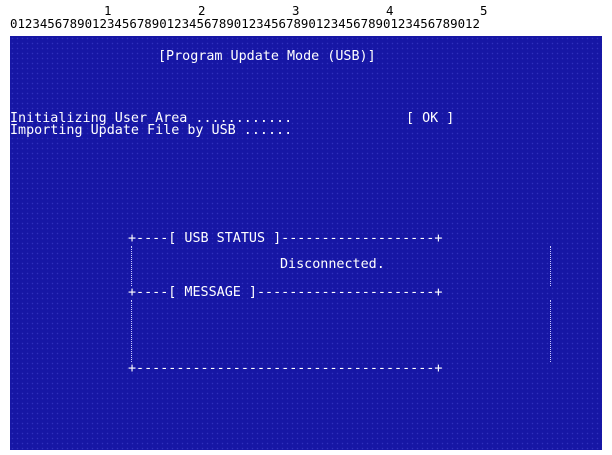 This screenshot has height=455, width=612. Describe the element at coordinates (267, 56) in the screenshot. I see `screen-title: [Program Update Mode (USB)]` at that location.